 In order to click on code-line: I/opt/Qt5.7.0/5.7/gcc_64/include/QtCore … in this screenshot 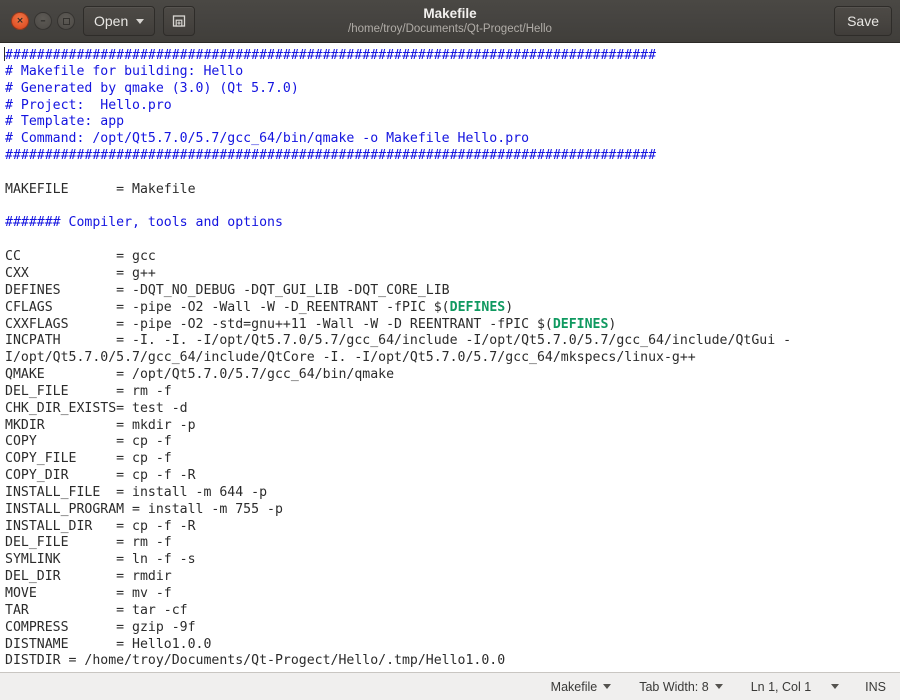, I will do `click(350, 358)`.